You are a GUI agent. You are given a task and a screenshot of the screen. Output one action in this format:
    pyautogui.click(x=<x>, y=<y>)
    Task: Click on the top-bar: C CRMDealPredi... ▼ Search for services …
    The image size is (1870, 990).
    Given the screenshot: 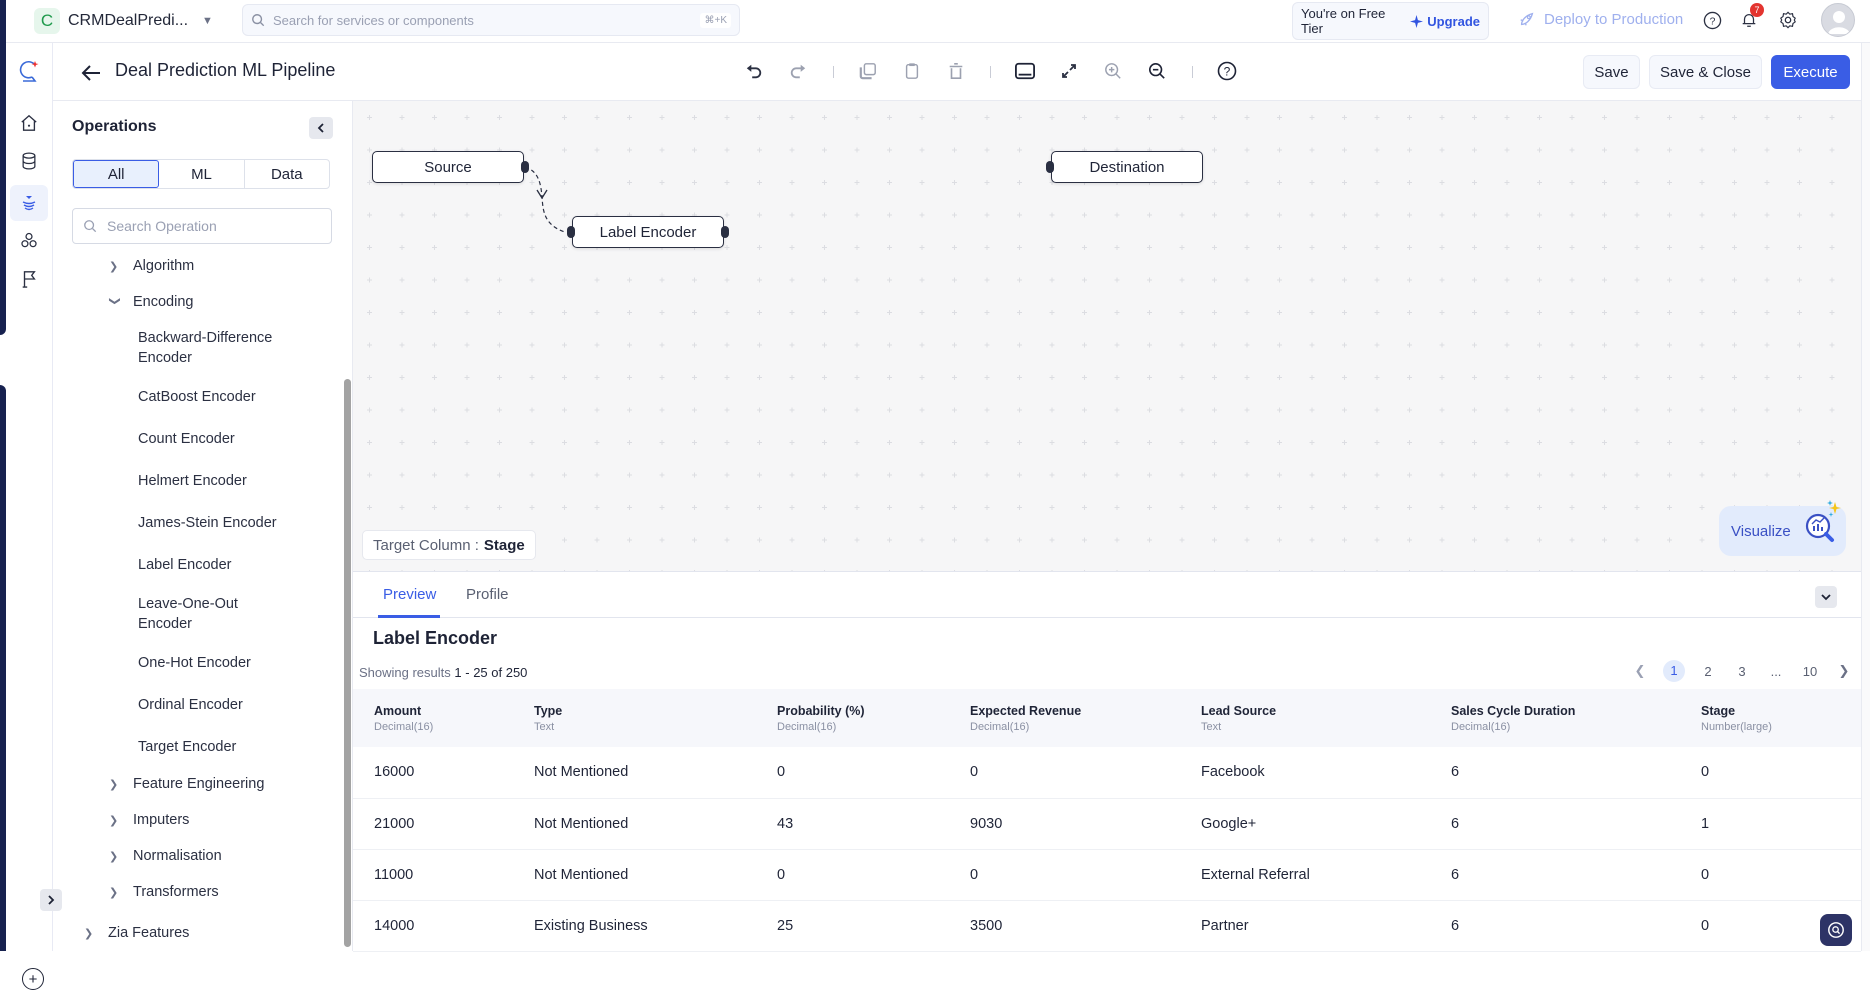 What is the action you would take?
    pyautogui.click(x=938, y=21)
    